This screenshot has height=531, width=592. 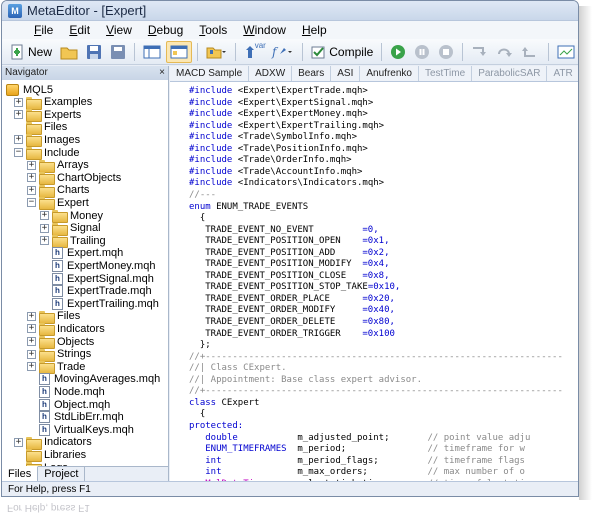 I want to click on tree-item-label: Trailing, so click(x=88, y=240).